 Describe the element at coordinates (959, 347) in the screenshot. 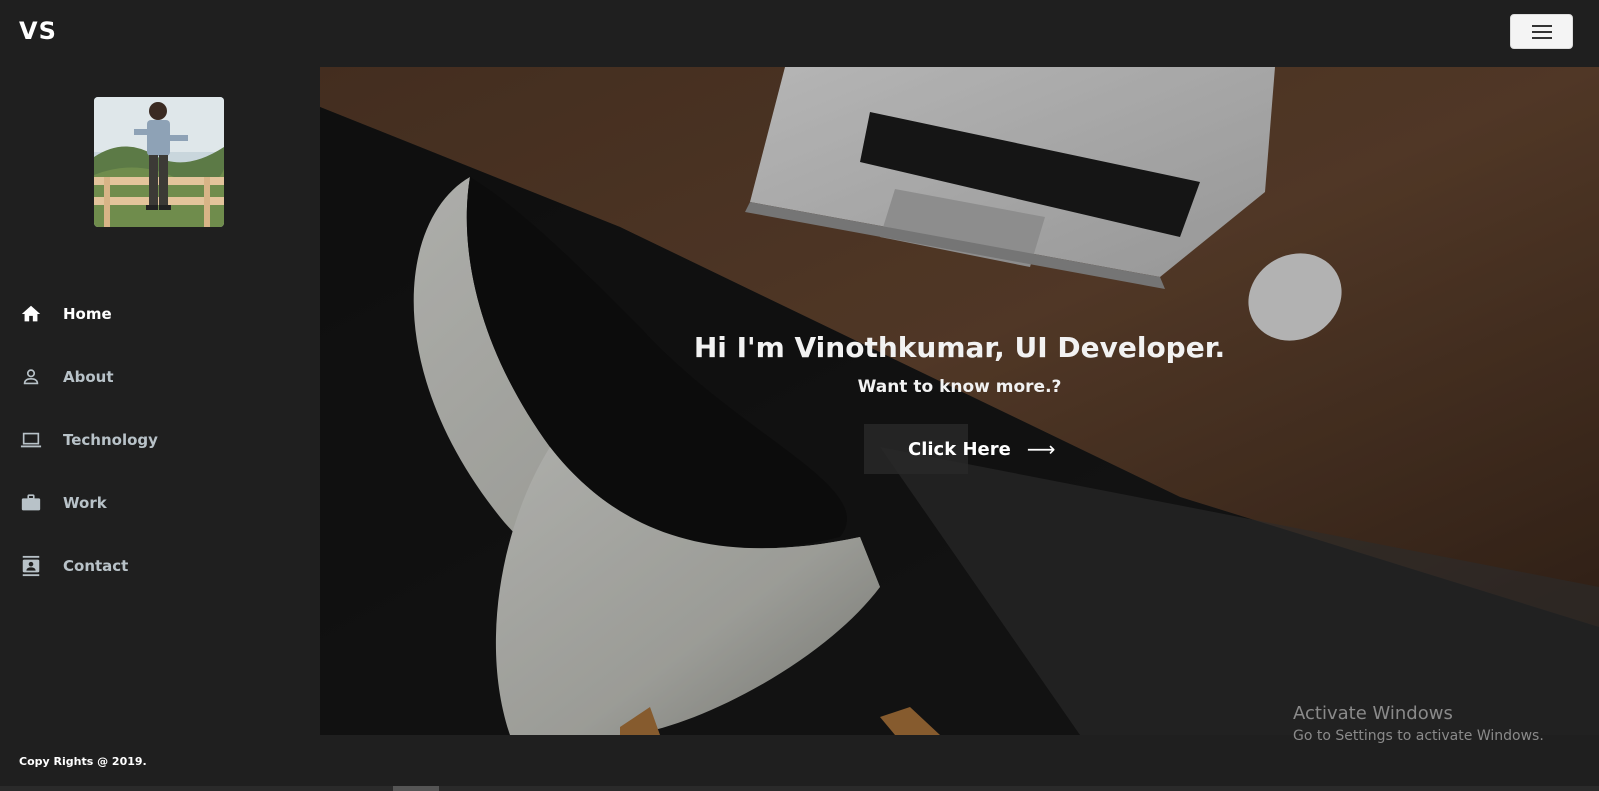

I see `hero-title: Hi I'm Vinothkumar, UI Developer.` at that location.